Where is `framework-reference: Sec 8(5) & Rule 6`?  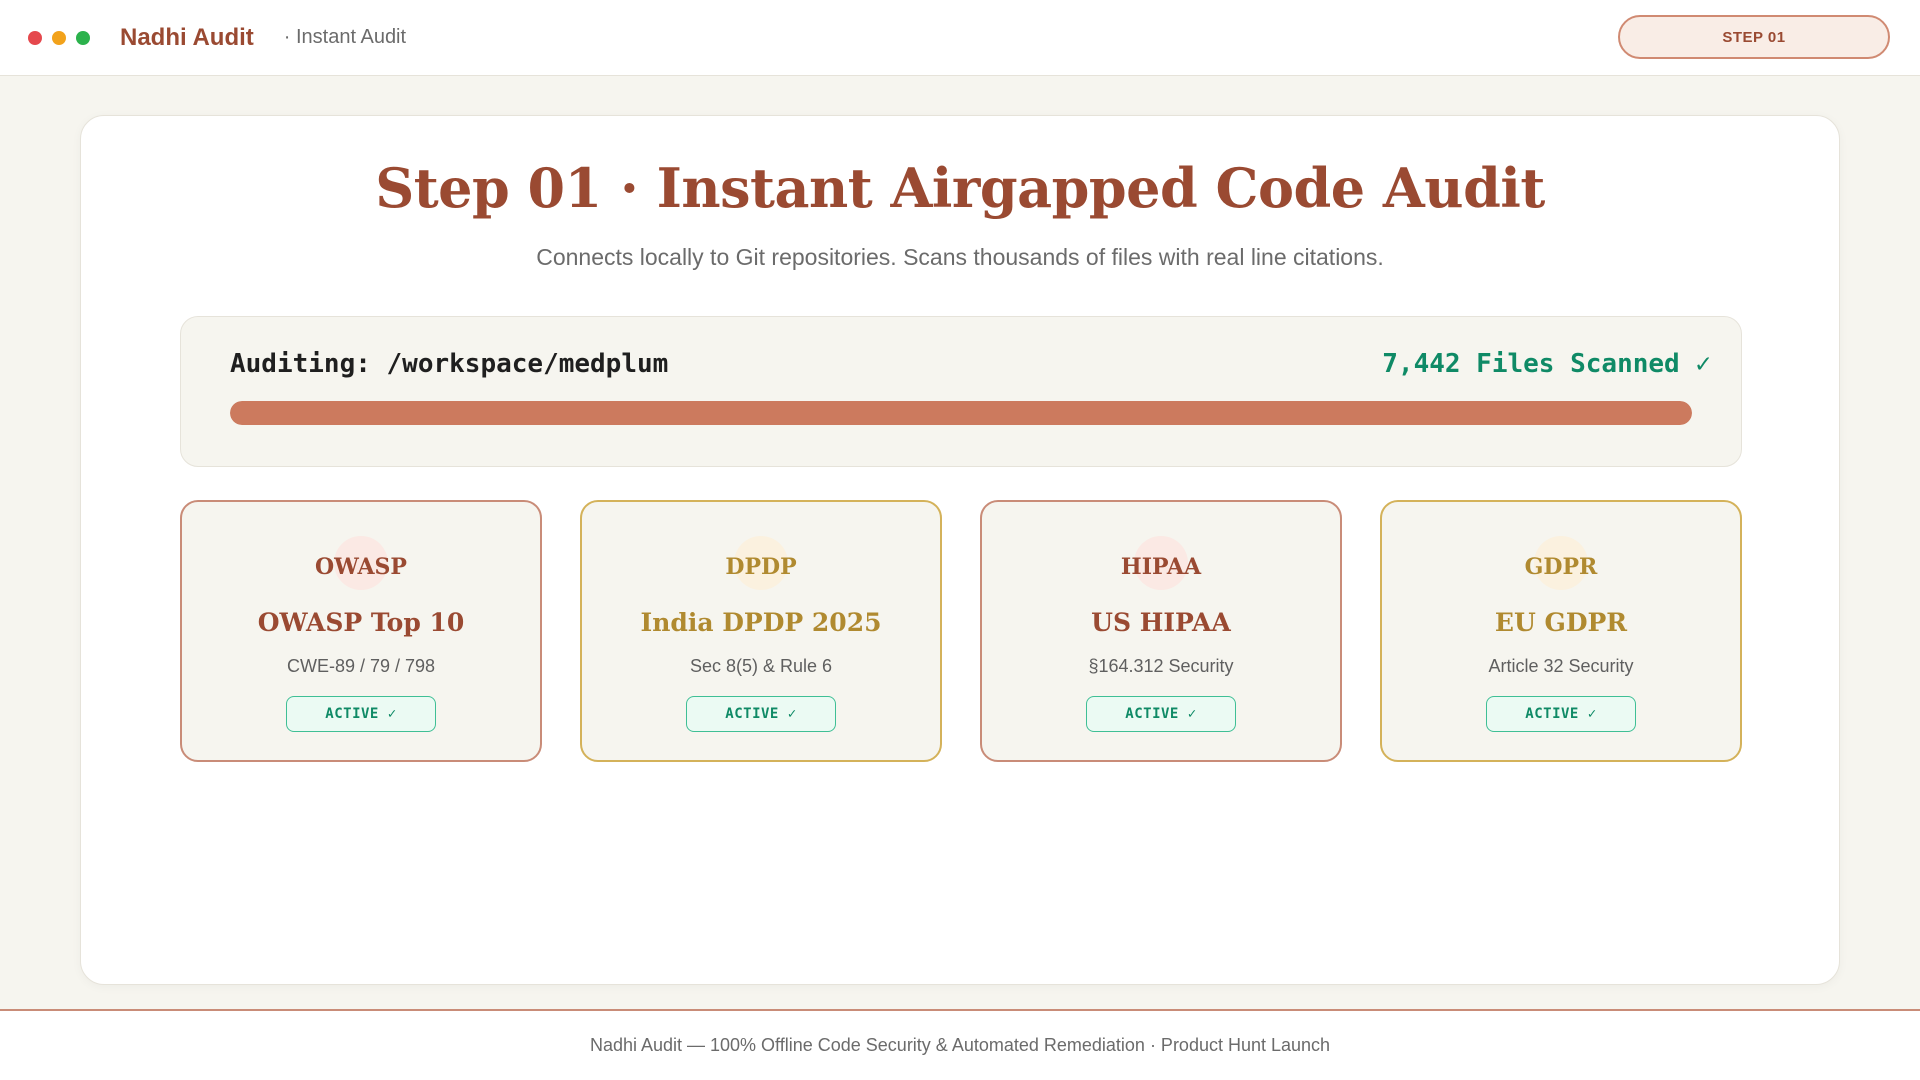
framework-reference: Sec 8(5) & Rule 6 is located at coordinates (761, 666).